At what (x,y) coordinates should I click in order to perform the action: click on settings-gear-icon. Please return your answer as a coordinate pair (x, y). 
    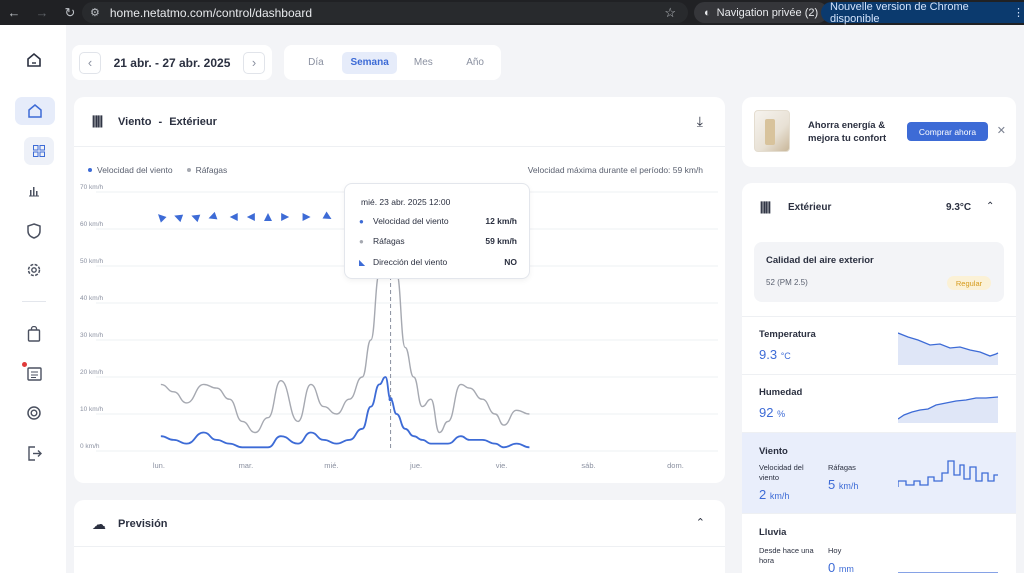
    Looking at the image, I should click on (34, 270).